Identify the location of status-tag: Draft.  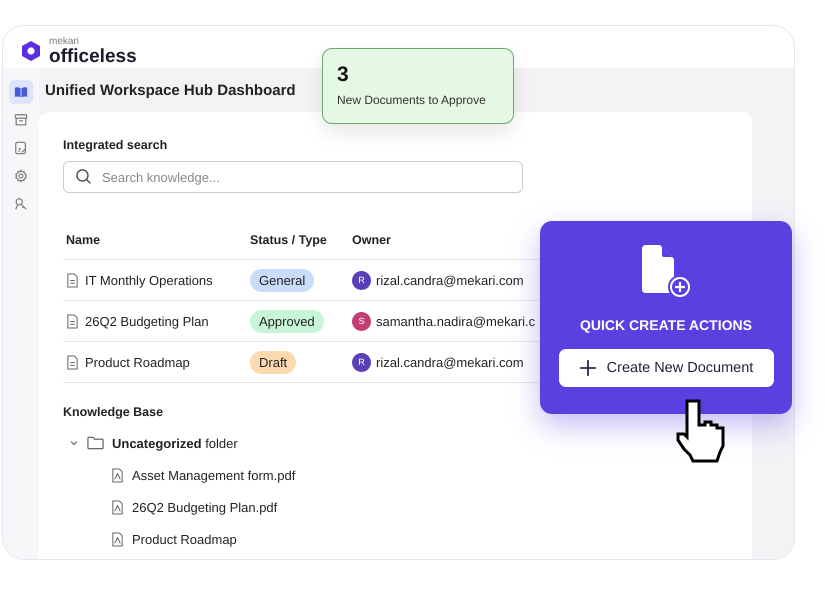
(273, 362).